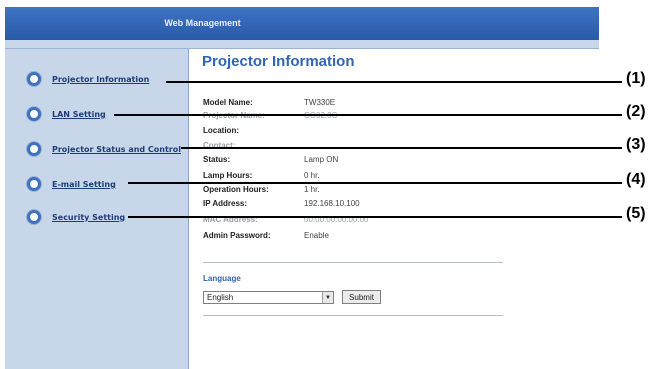 The height and width of the screenshot is (369, 658). I want to click on callout-number: (2), so click(636, 111).